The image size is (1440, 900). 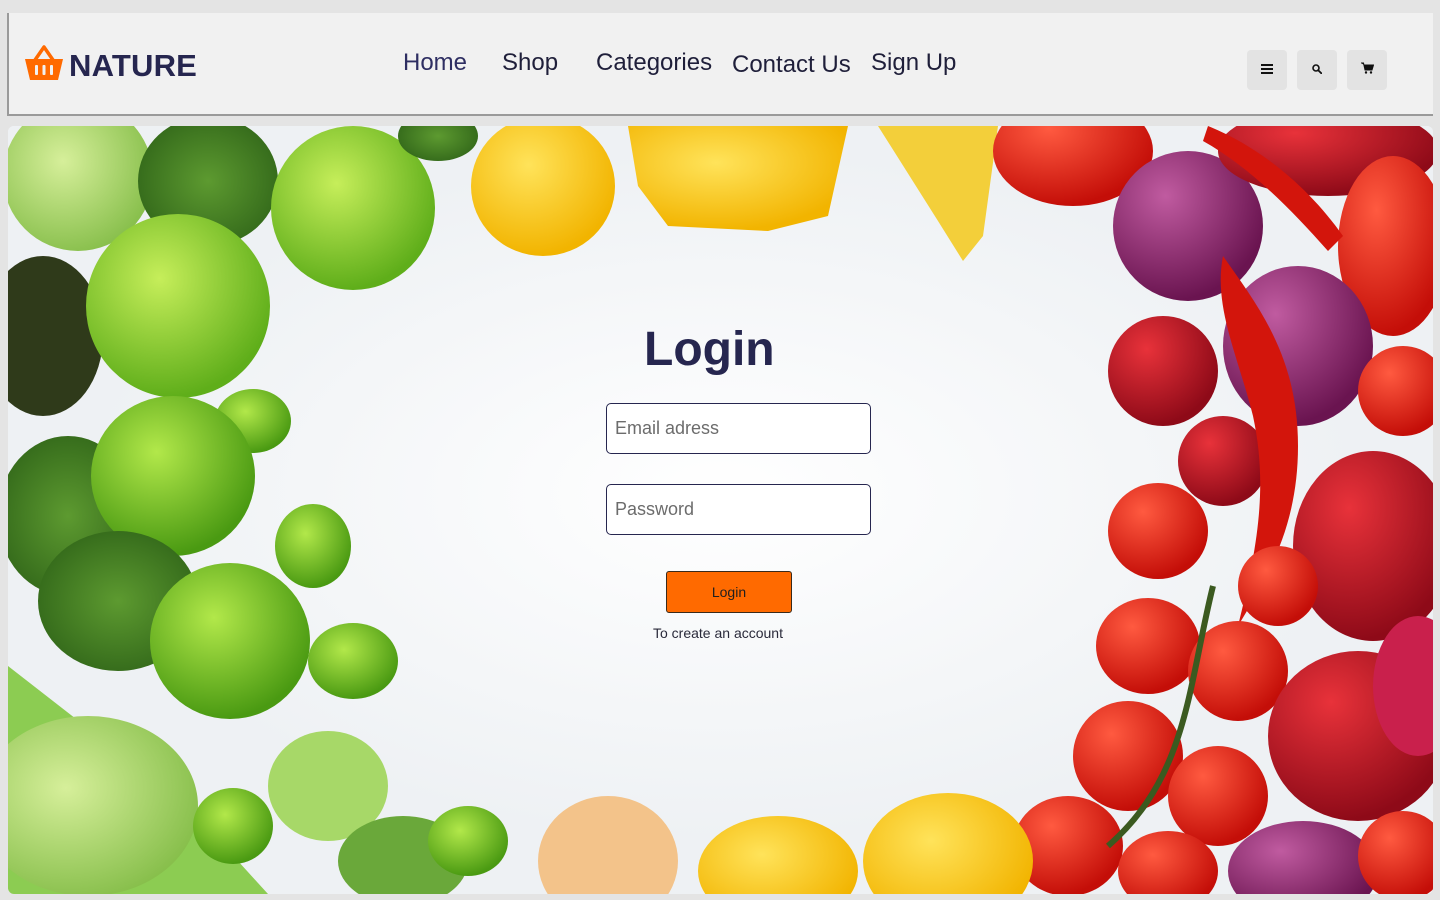 What do you see at coordinates (738, 509) in the screenshot?
I see `password-field` at bounding box center [738, 509].